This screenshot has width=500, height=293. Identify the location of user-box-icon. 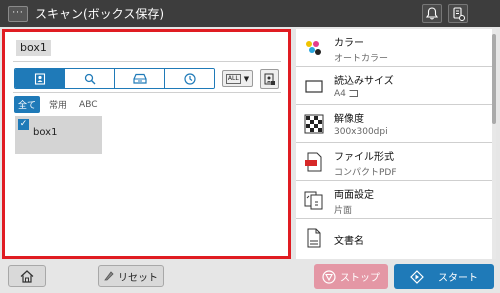
(39, 79).